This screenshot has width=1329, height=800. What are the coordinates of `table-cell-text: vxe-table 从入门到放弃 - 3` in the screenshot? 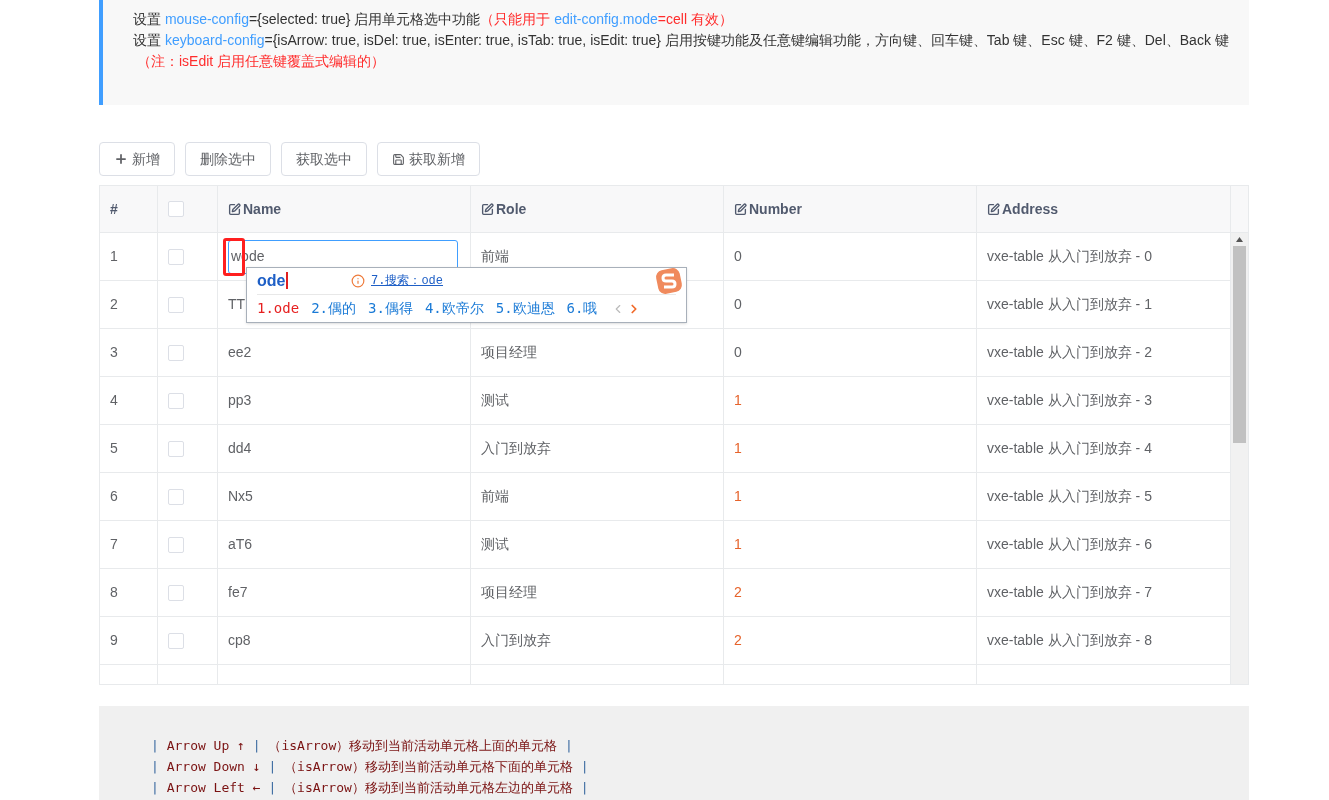 It's located at (1069, 400).